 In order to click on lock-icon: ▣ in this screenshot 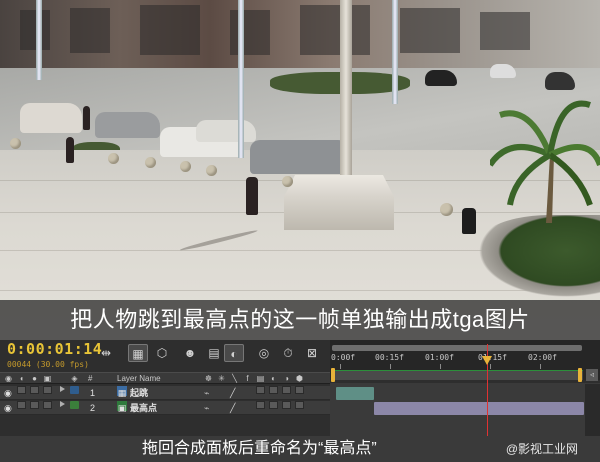, I will do `click(47, 378)`.